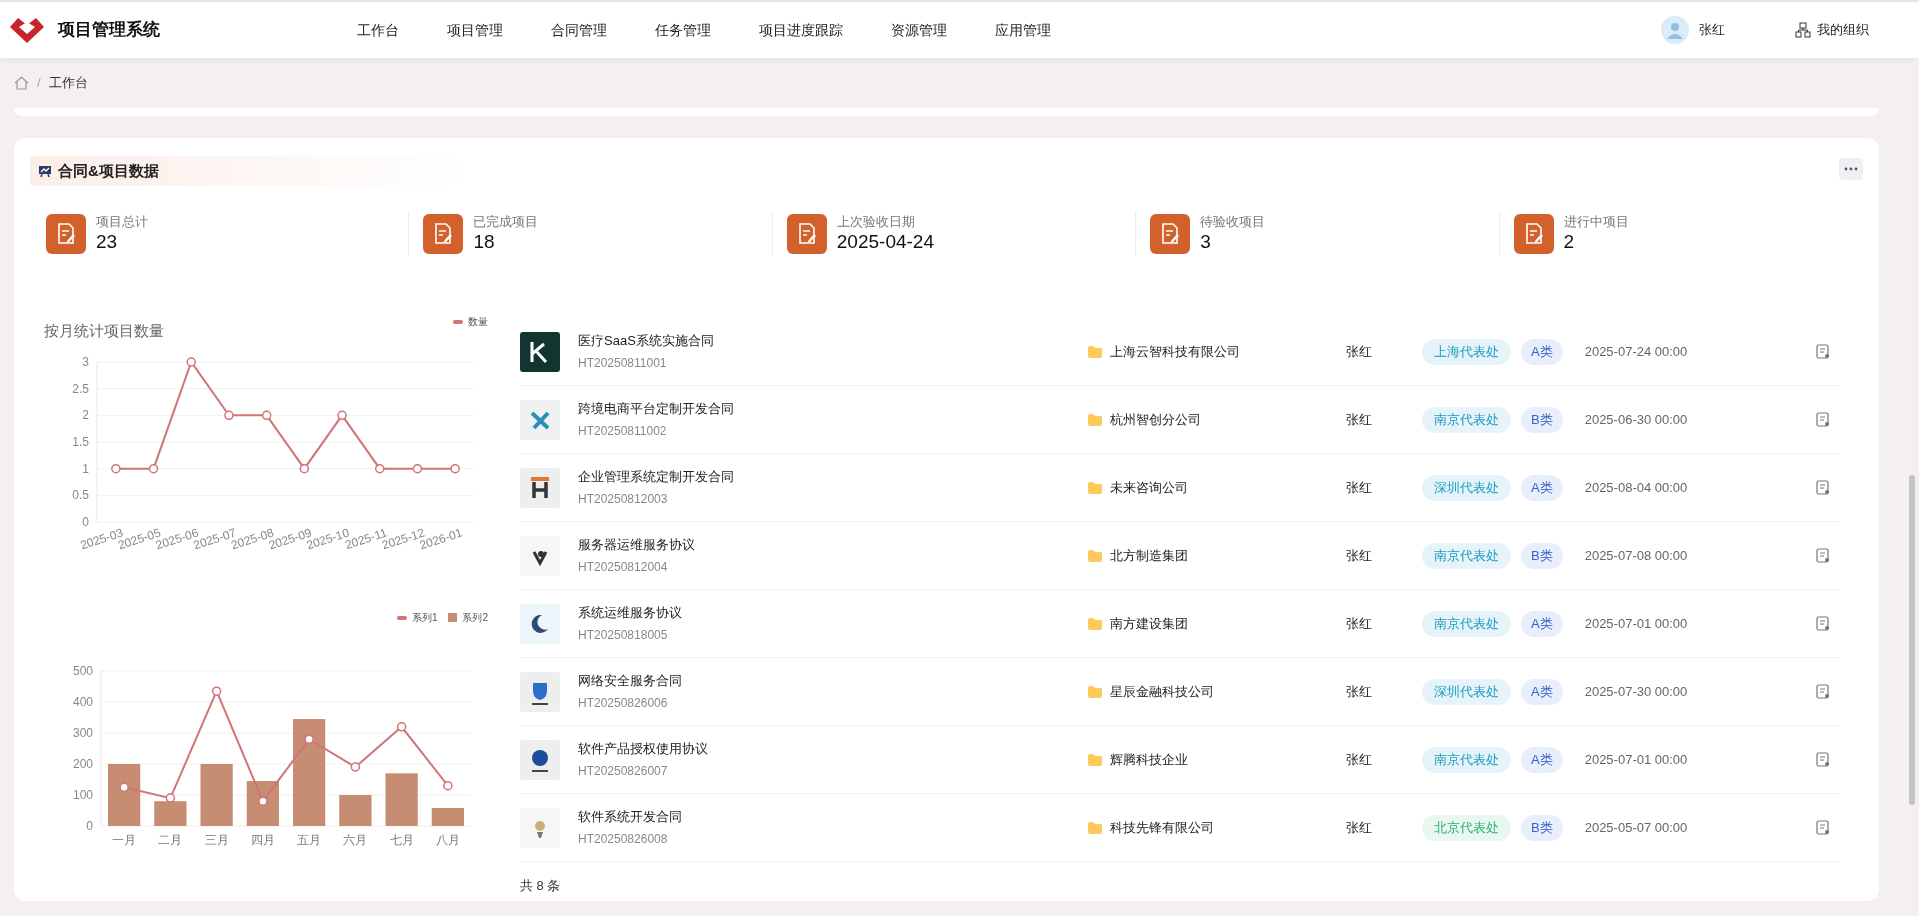 The image size is (1919, 916). What do you see at coordinates (801, 30) in the screenshot?
I see `nav-link: 项目进度跟踪` at bounding box center [801, 30].